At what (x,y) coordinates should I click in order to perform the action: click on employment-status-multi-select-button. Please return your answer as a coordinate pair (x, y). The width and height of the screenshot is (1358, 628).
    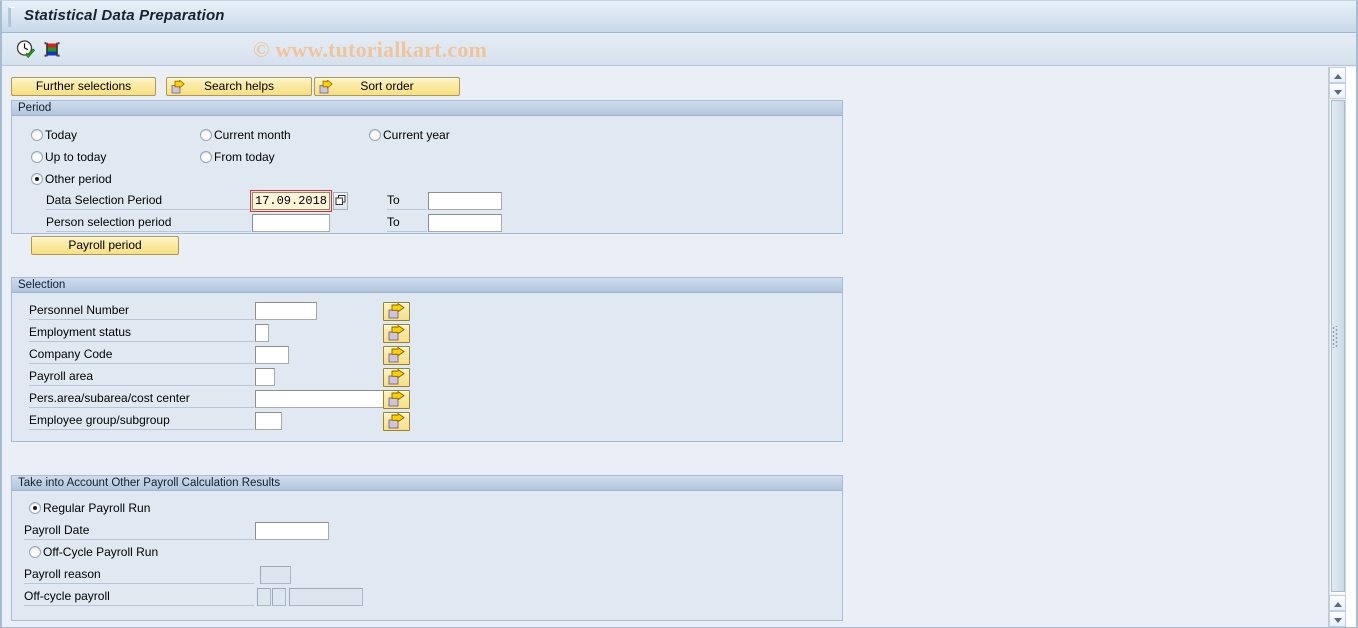
    Looking at the image, I should click on (396, 333).